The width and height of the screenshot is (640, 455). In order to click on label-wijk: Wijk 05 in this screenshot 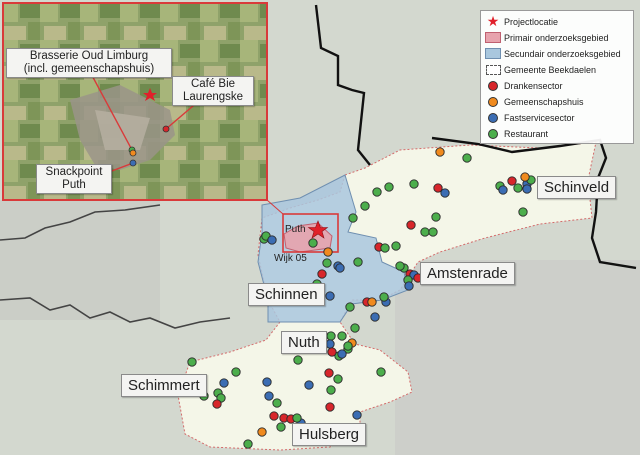, I will do `click(290, 258)`.